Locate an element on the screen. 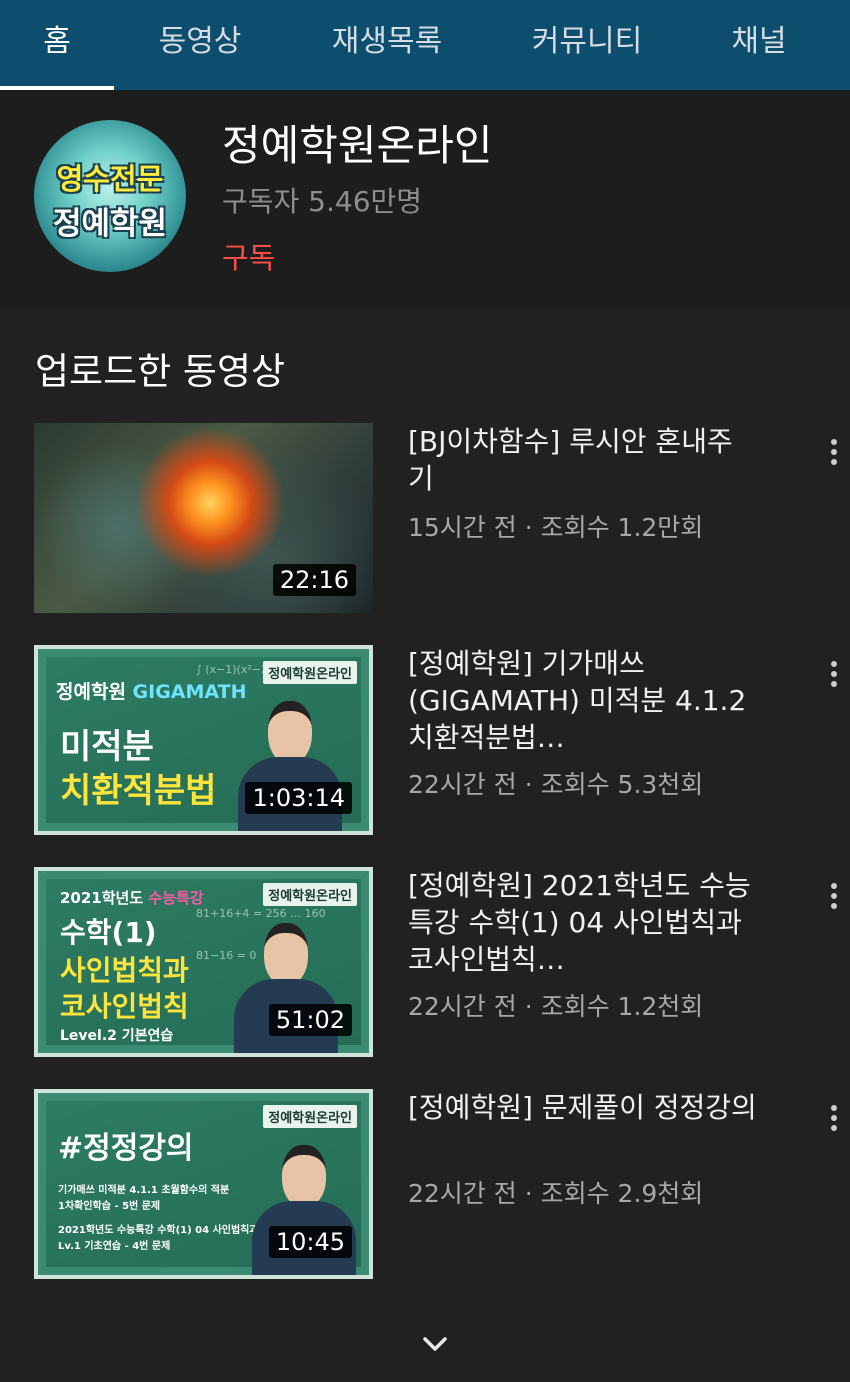  channel-tab-bar: 홈 동영상 재생목록 커뮤니티 채널 is located at coordinates (425, 45).